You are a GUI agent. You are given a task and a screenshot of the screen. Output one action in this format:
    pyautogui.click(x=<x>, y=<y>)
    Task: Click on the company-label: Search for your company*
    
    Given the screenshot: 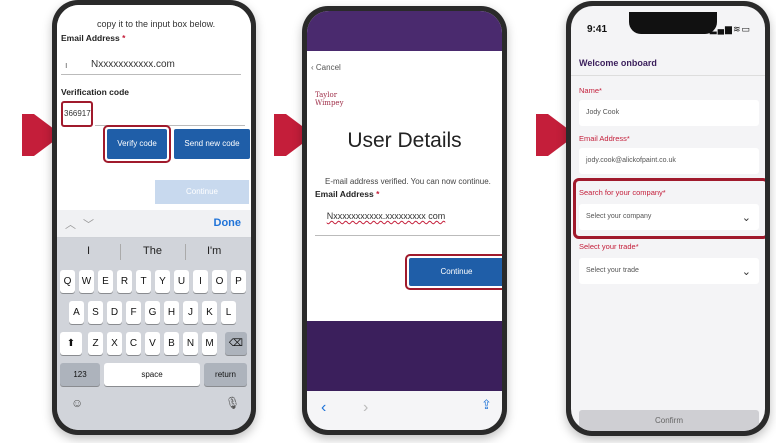 What is the action you would take?
    pyautogui.click(x=622, y=192)
    